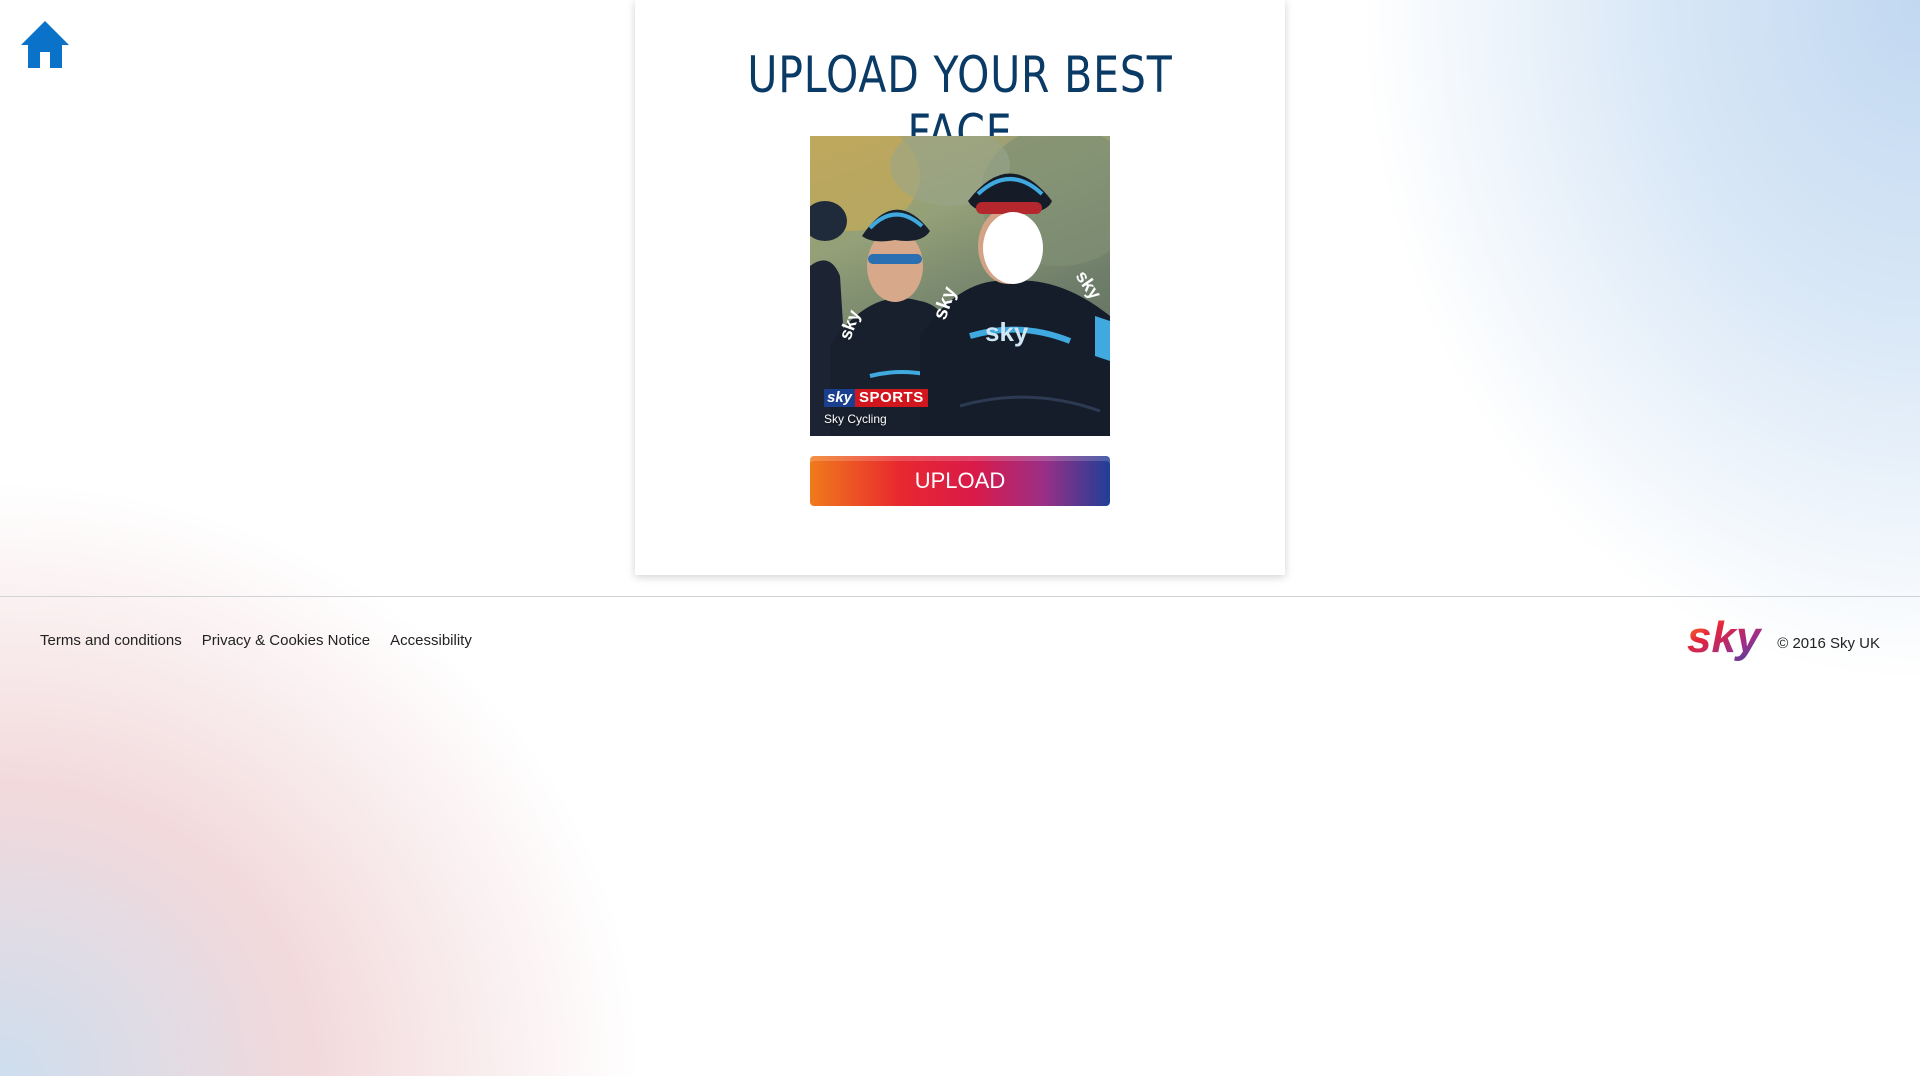 Image resolution: width=1920 pixels, height=1076 pixels. I want to click on home-button, so click(45, 45).